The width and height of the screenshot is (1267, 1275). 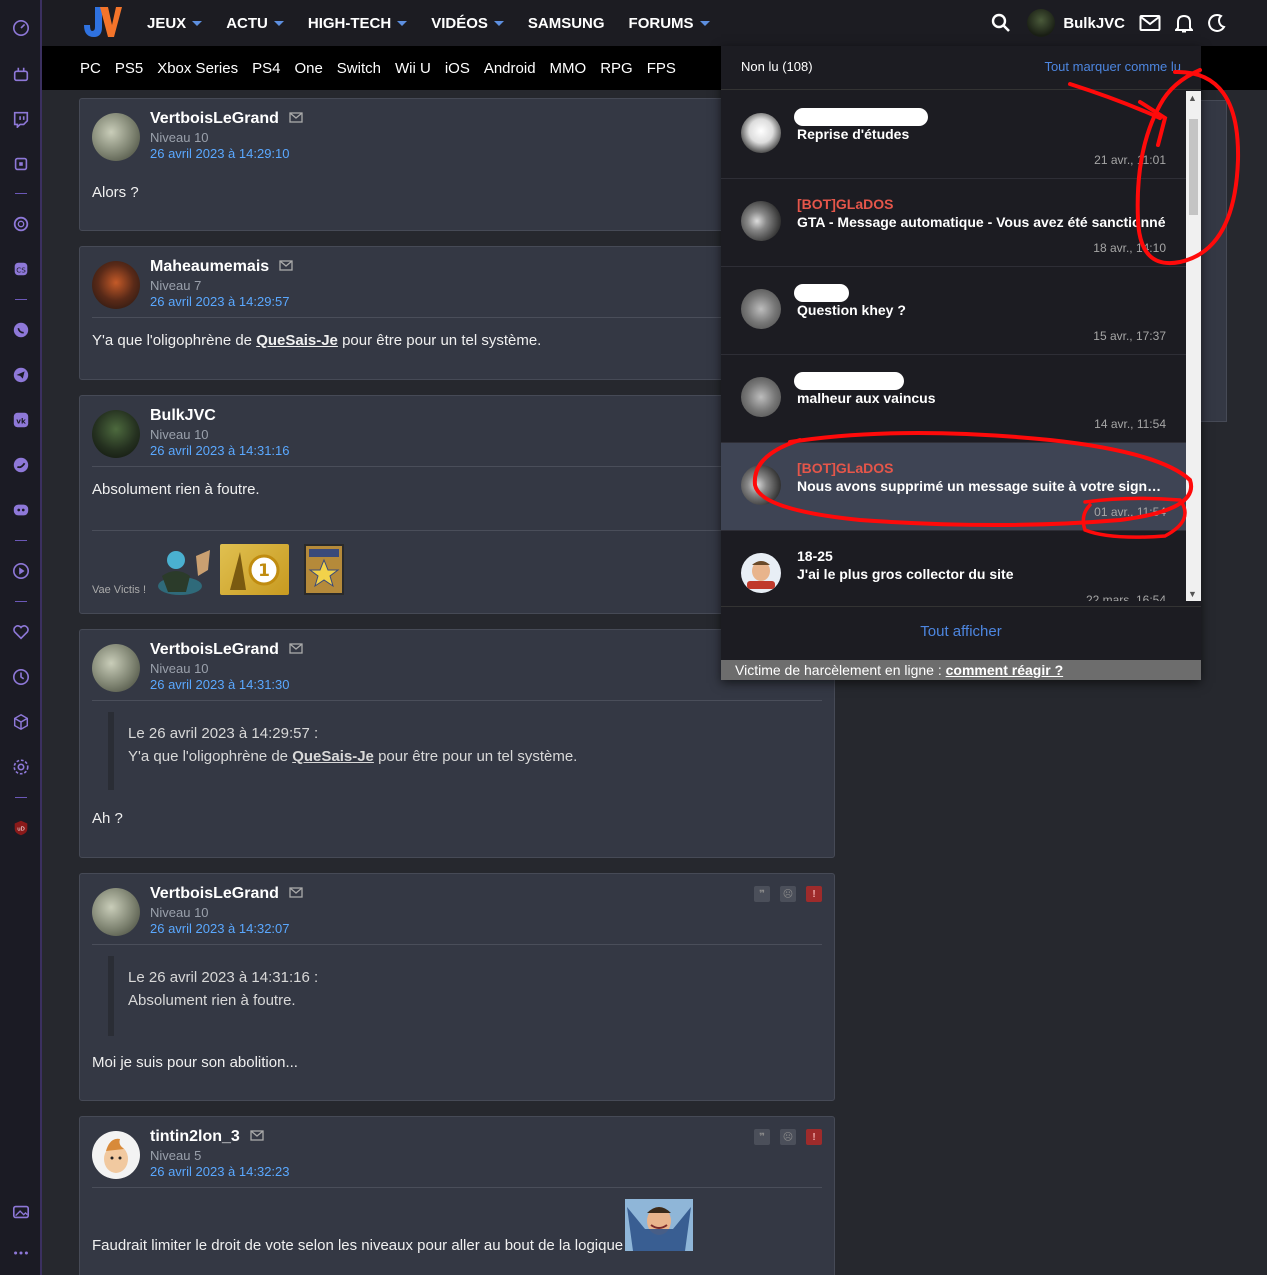 I want to click on svg-text: uD, so click(x=21, y=830).